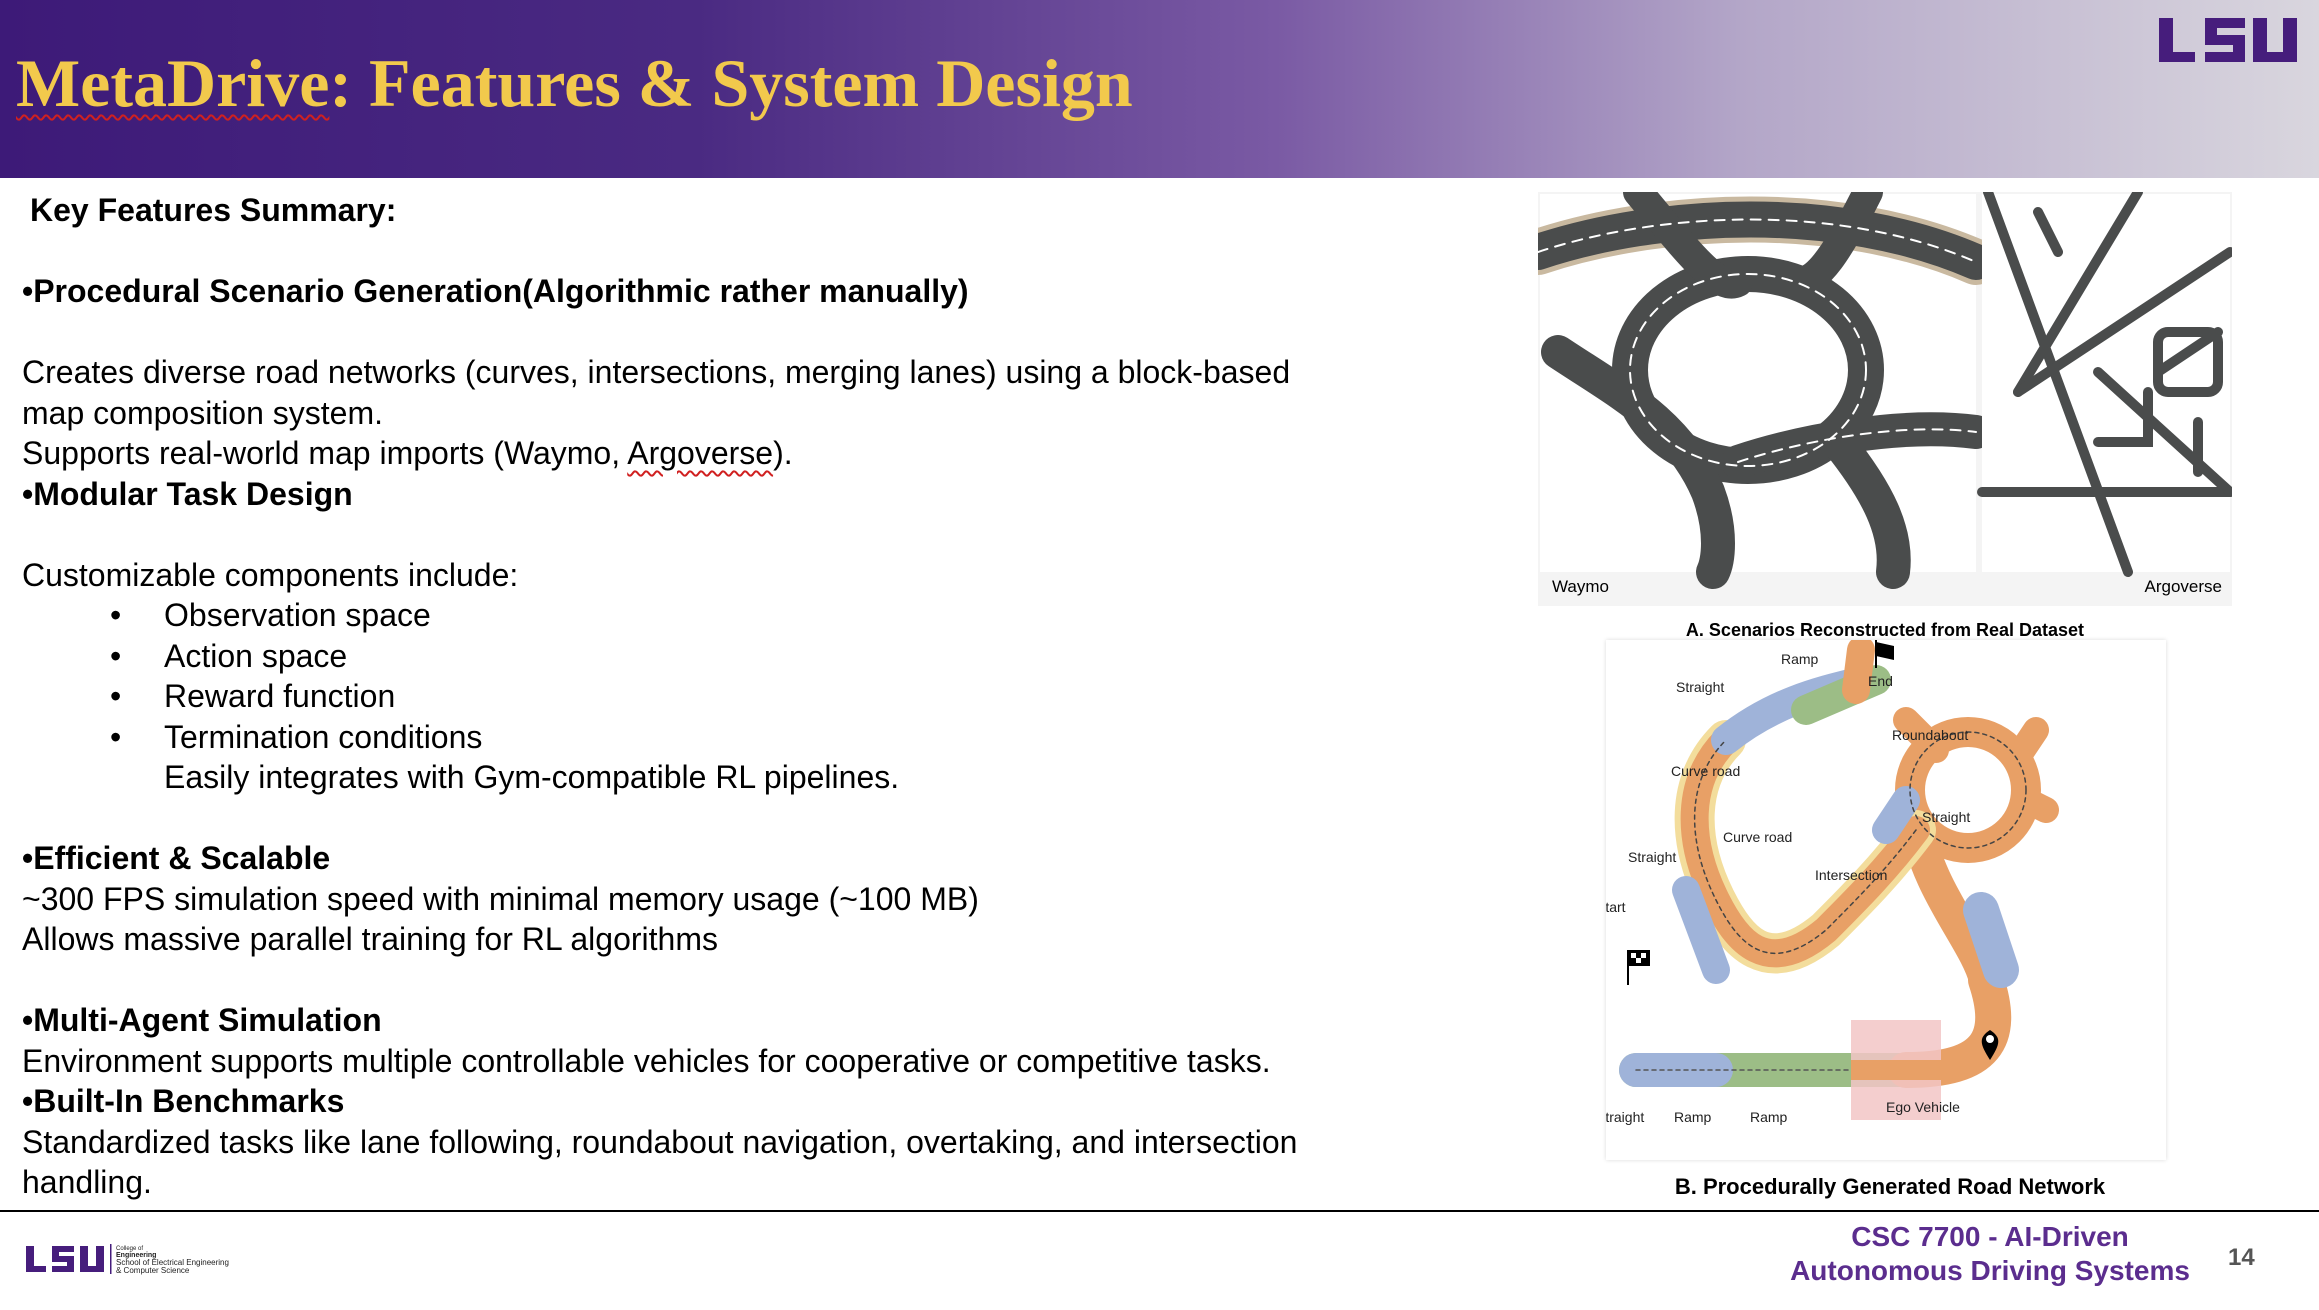 This screenshot has height=1310, width=2319. I want to click on key-features-heading: Key Features Summary:, so click(213, 210).